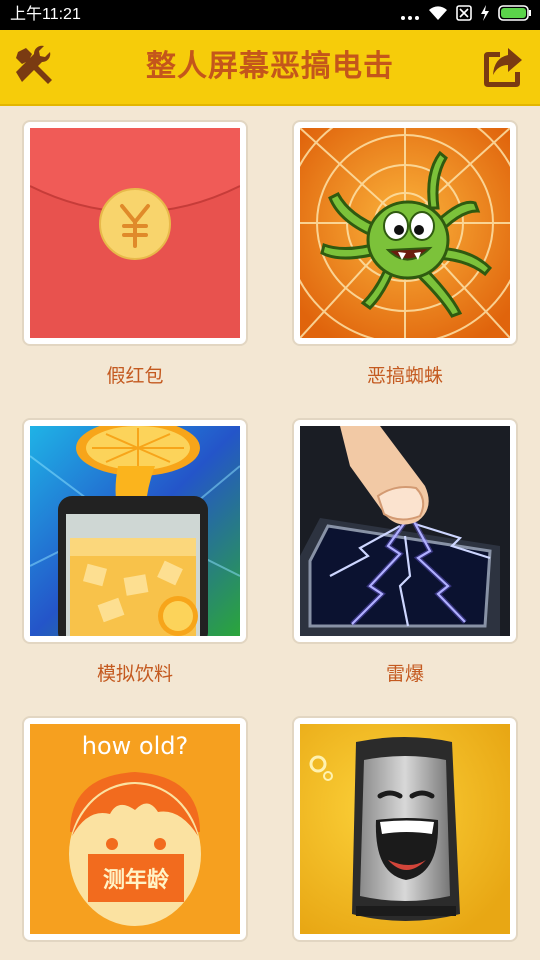  I want to click on card-label: 模拟饮料, so click(134, 674).